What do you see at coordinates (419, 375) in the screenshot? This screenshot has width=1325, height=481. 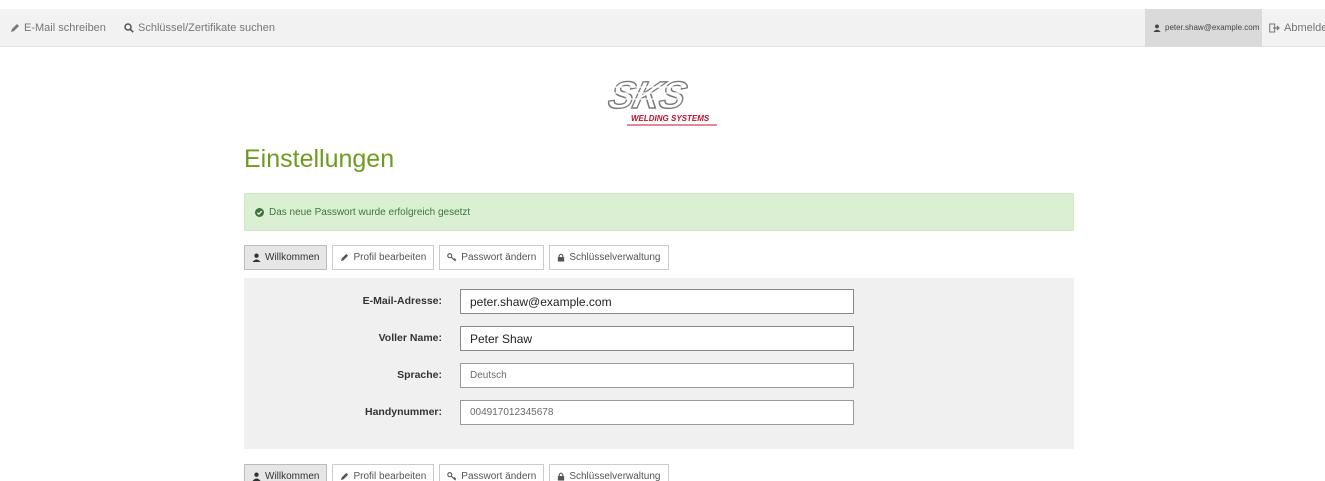 I see `language-label: Sprache:` at bounding box center [419, 375].